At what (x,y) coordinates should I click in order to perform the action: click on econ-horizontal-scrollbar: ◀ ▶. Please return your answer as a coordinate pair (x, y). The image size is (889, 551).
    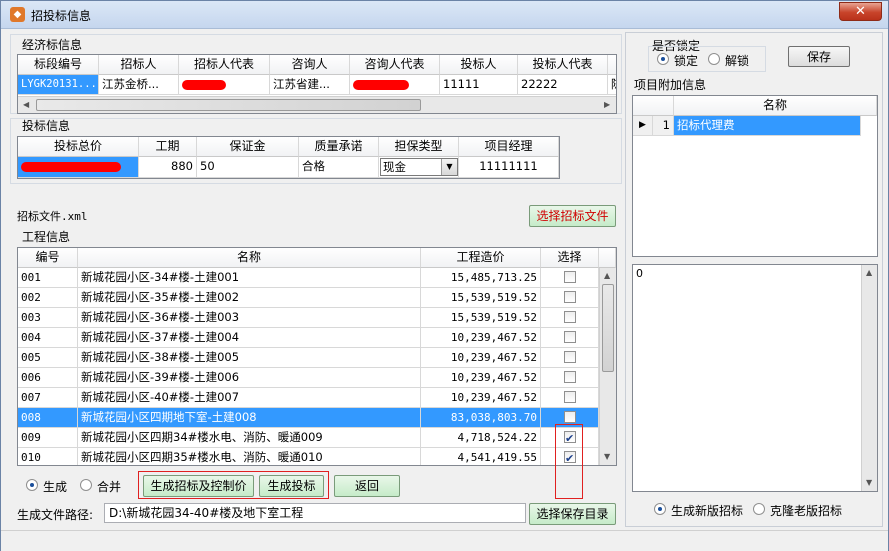
    Looking at the image, I should click on (317, 104).